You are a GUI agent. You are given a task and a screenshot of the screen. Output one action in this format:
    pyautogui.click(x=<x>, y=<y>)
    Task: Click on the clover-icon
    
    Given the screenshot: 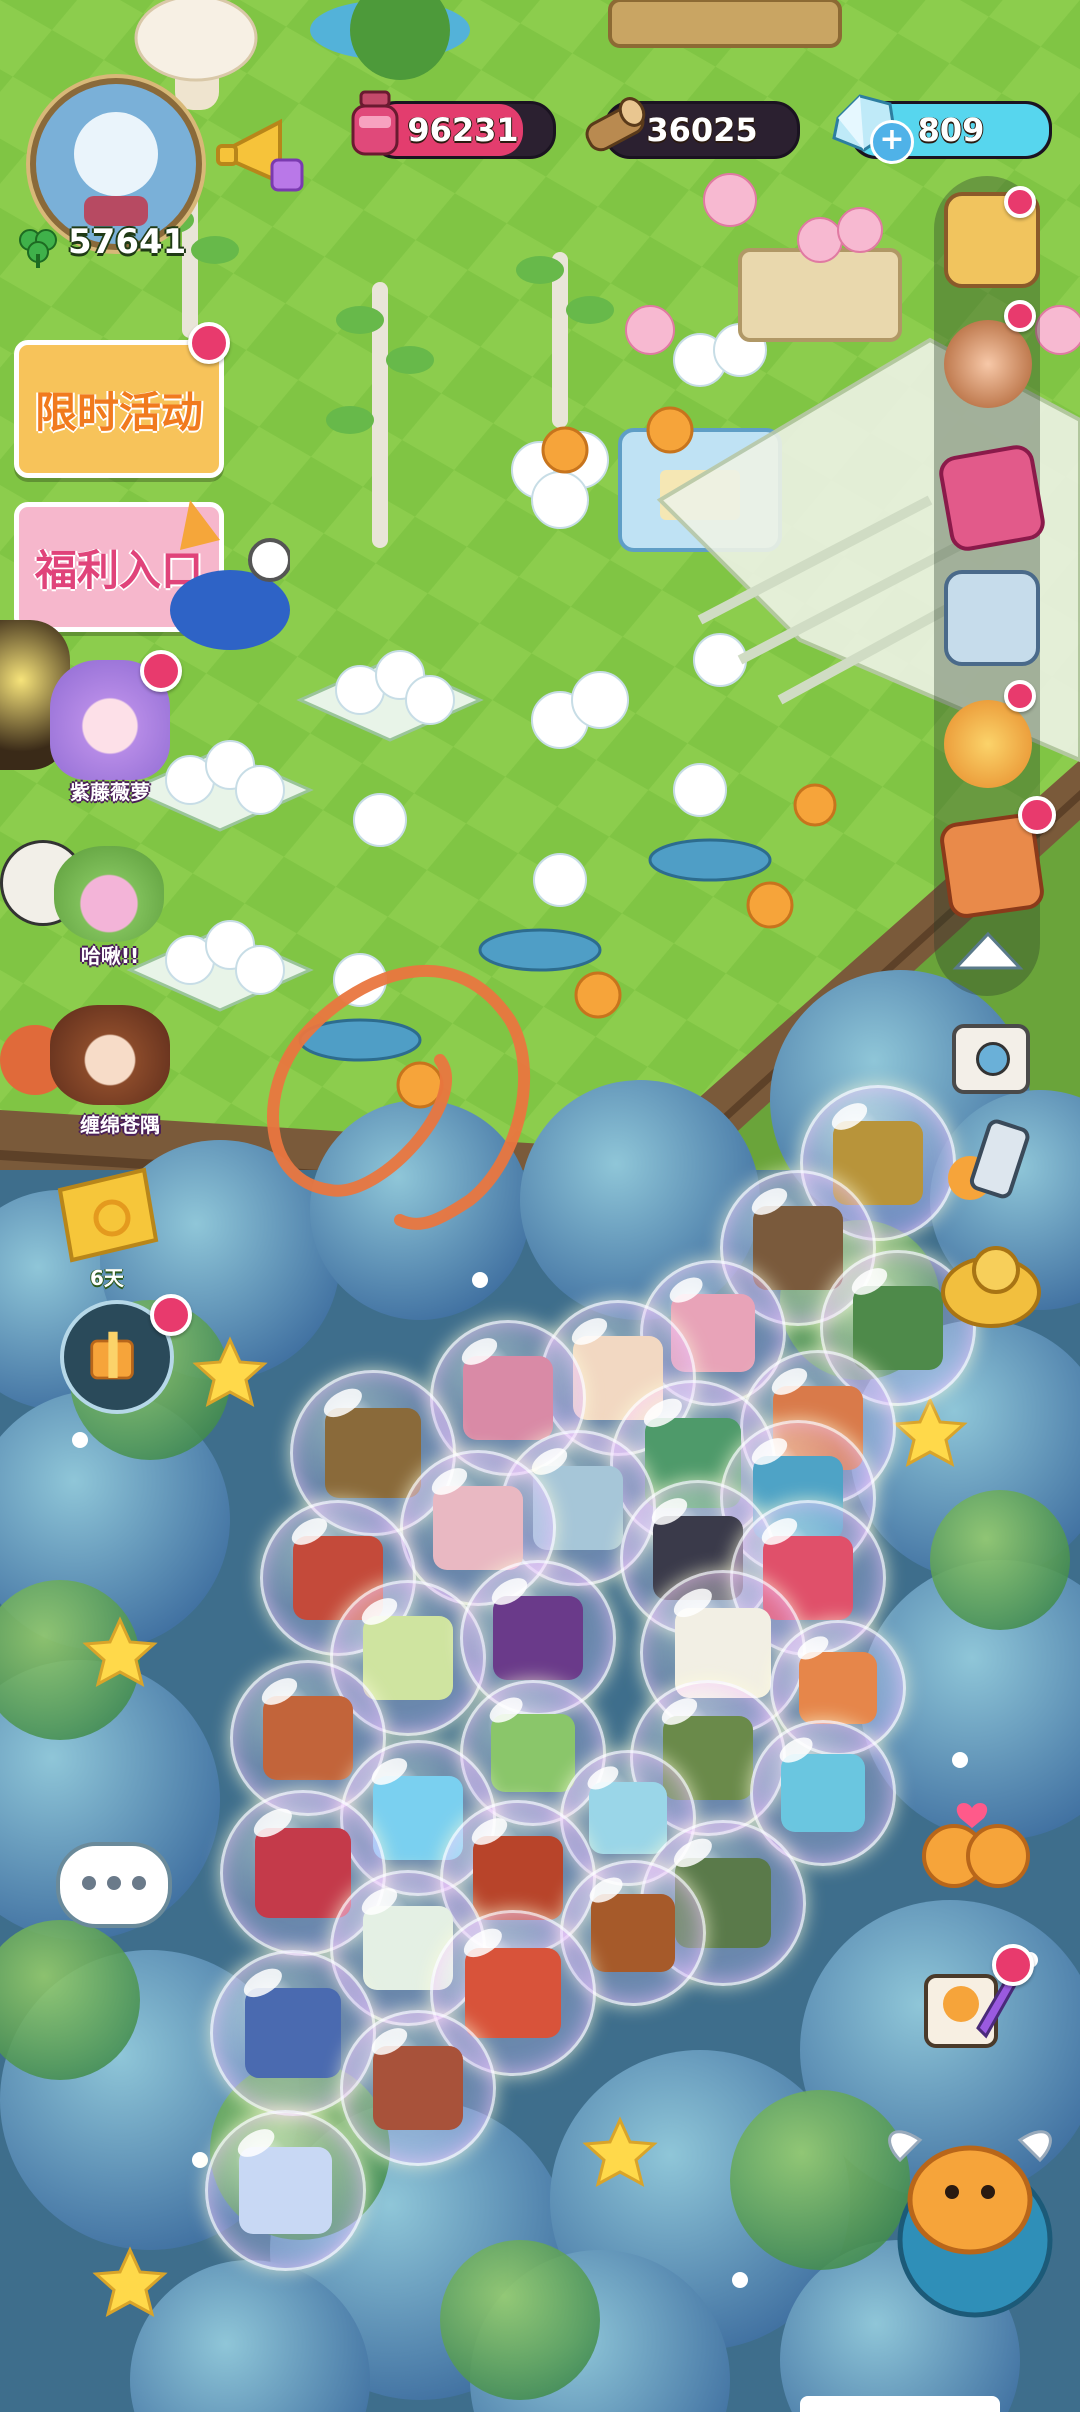 What is the action you would take?
    pyautogui.click(x=38, y=246)
    